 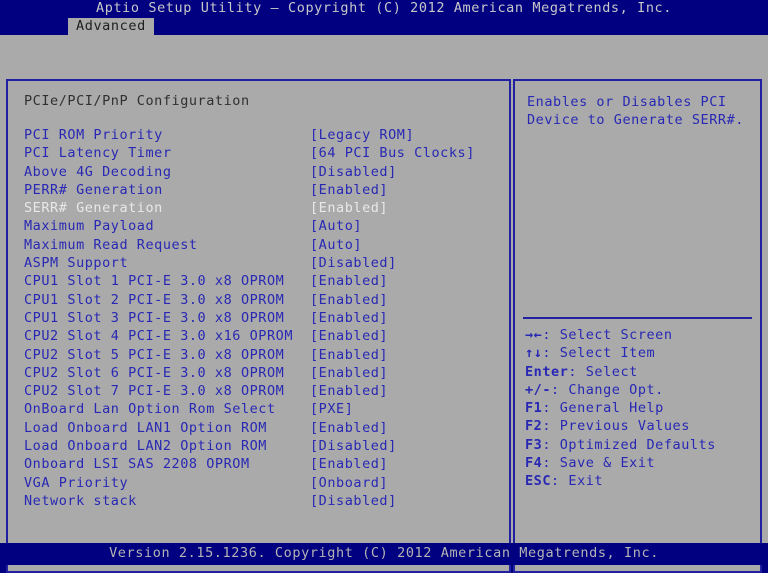 I want to click on key-action-label: : Exit, so click(x=577, y=481).